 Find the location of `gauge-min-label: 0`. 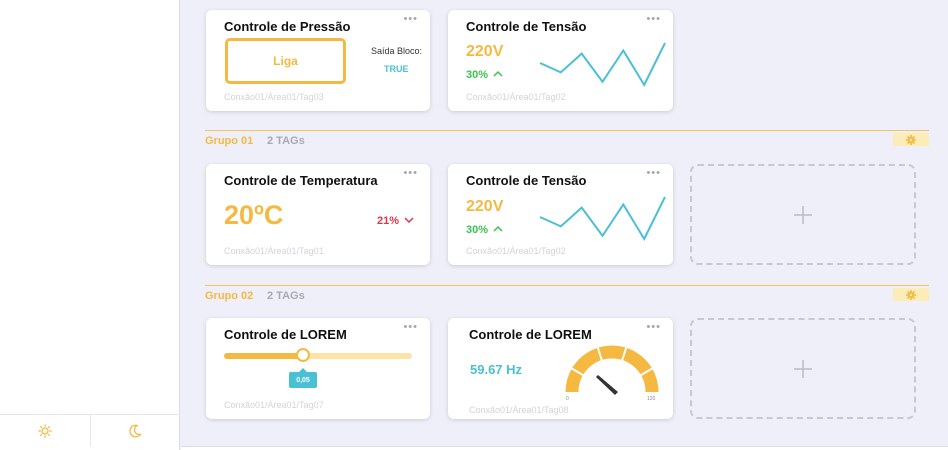

gauge-min-label: 0 is located at coordinates (567, 399).